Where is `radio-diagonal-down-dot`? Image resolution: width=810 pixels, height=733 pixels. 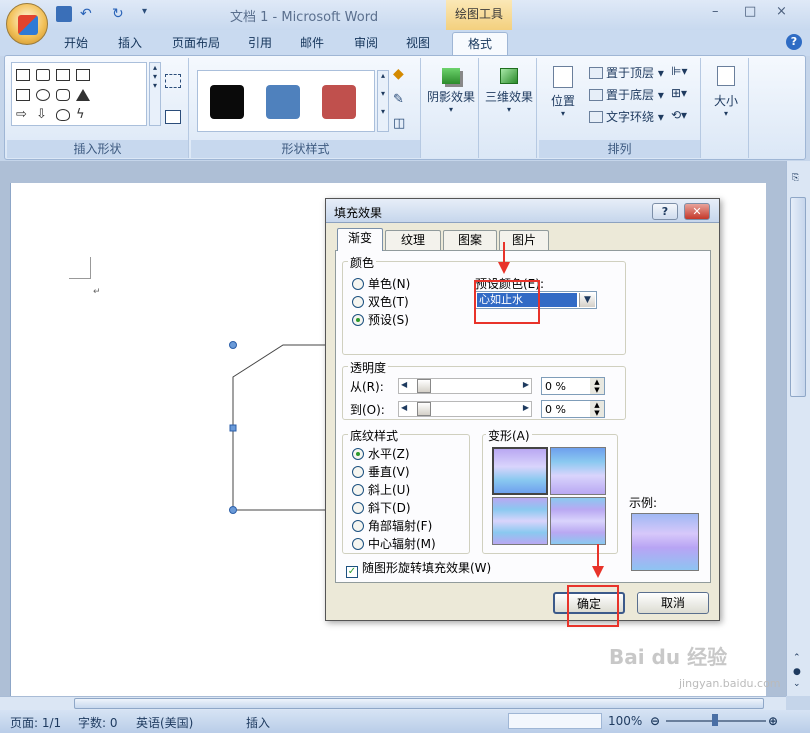 radio-diagonal-down-dot is located at coordinates (358, 508).